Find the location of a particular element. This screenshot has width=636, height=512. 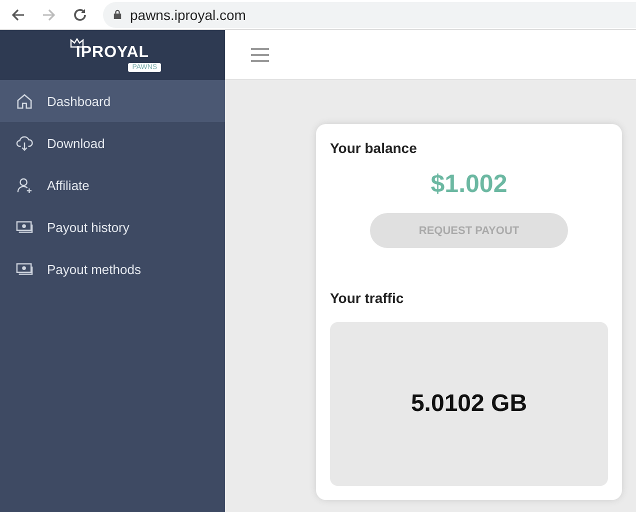

sidebar-item: Download is located at coordinates (112, 143).